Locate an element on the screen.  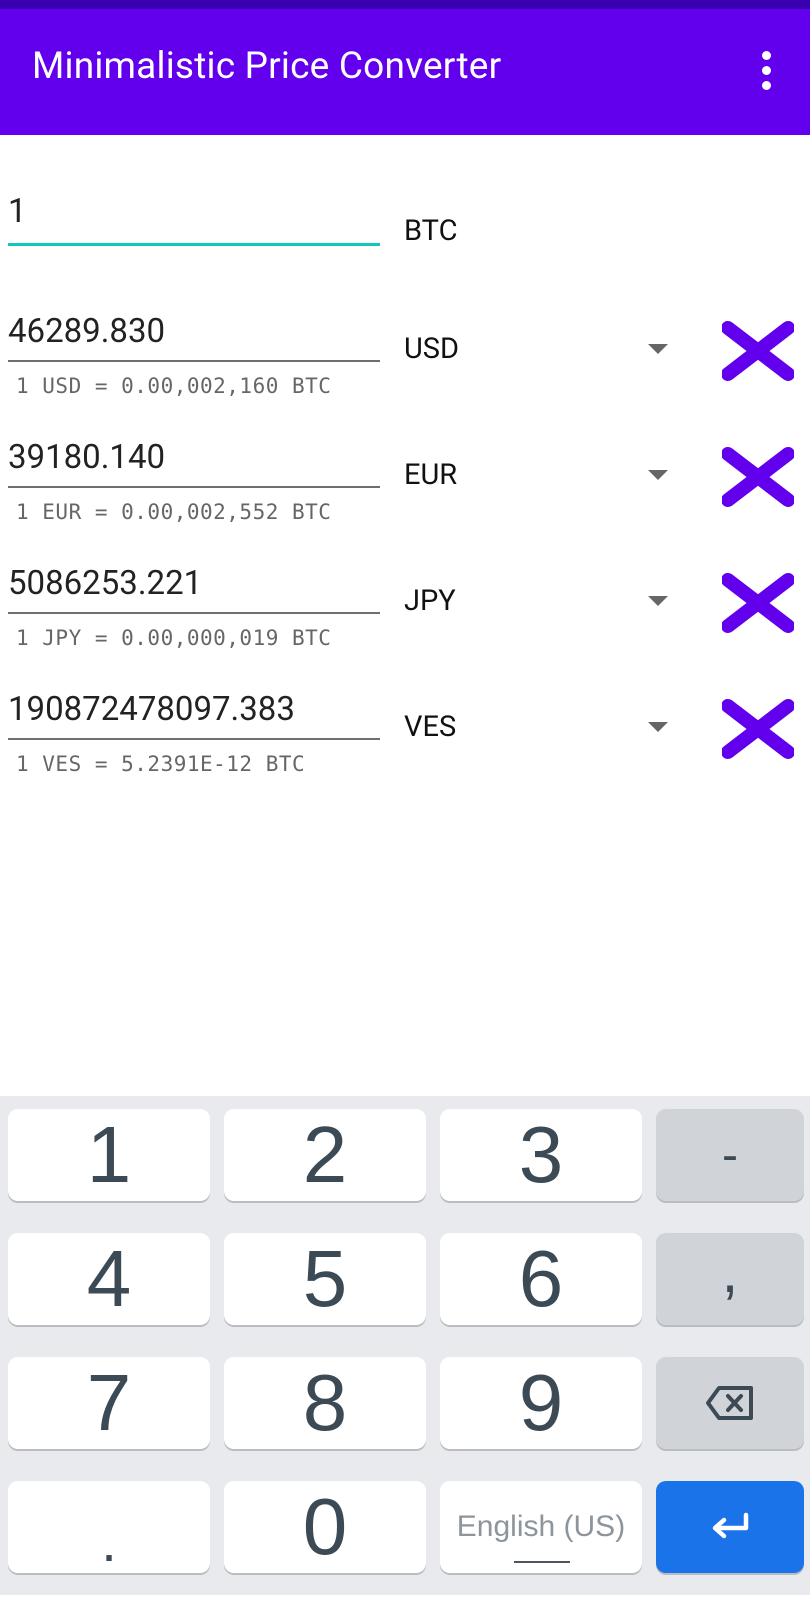
key-6: 6 is located at coordinates (541, 1279).